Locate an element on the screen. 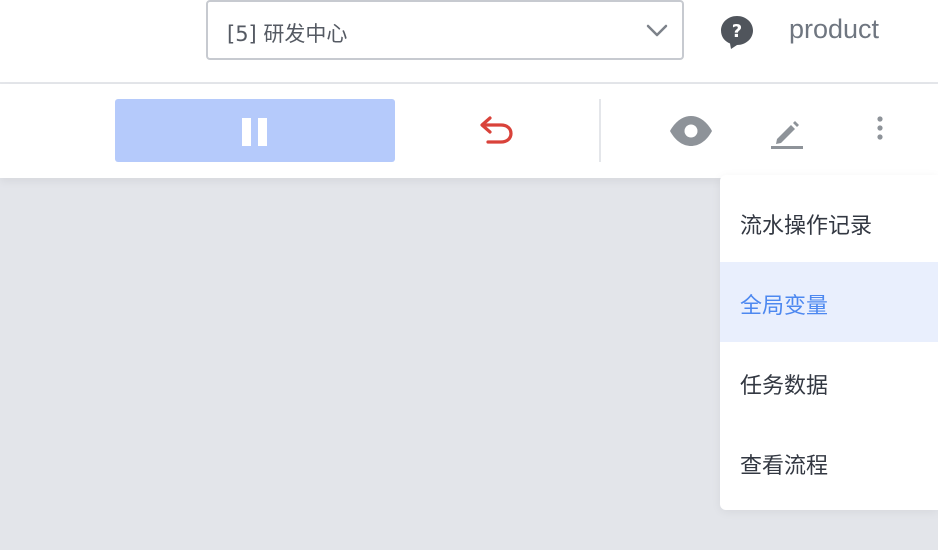  question-bubble-icon: ? is located at coordinates (737, 32).